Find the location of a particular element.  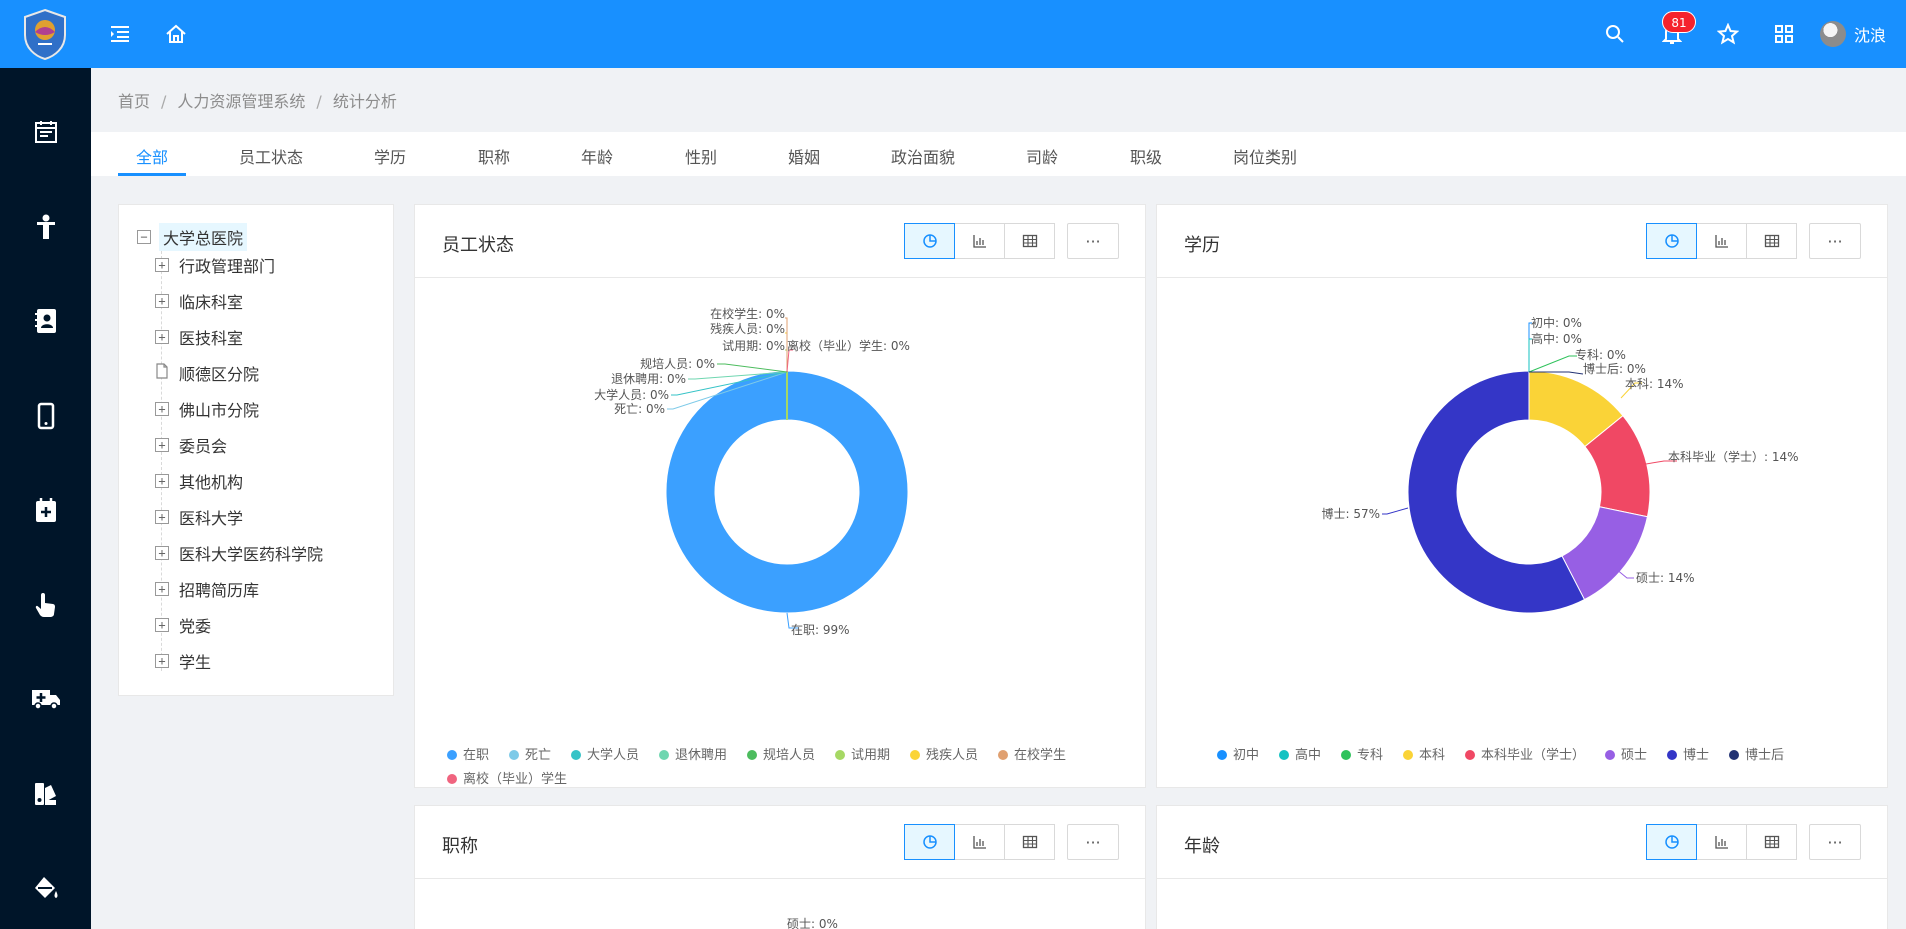

tree-node: + 临床科室 is located at coordinates (199, 301).